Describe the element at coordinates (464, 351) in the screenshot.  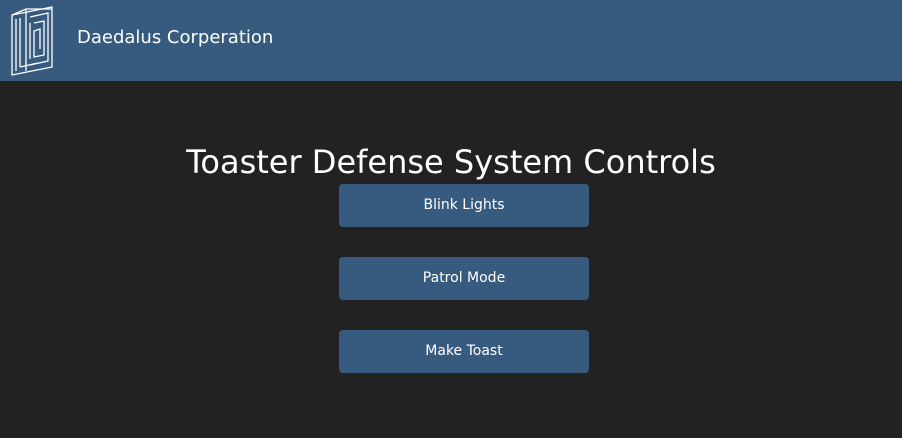
I see `make-toast-button: Make Toast` at that location.